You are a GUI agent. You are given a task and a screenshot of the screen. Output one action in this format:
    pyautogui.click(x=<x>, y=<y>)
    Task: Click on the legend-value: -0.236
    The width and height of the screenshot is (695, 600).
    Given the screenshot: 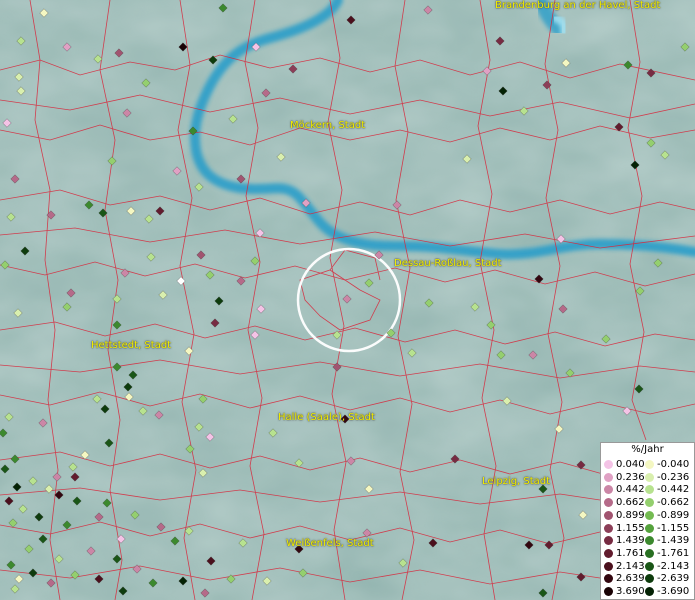 What is the action you would take?
    pyautogui.click(x=673, y=477)
    